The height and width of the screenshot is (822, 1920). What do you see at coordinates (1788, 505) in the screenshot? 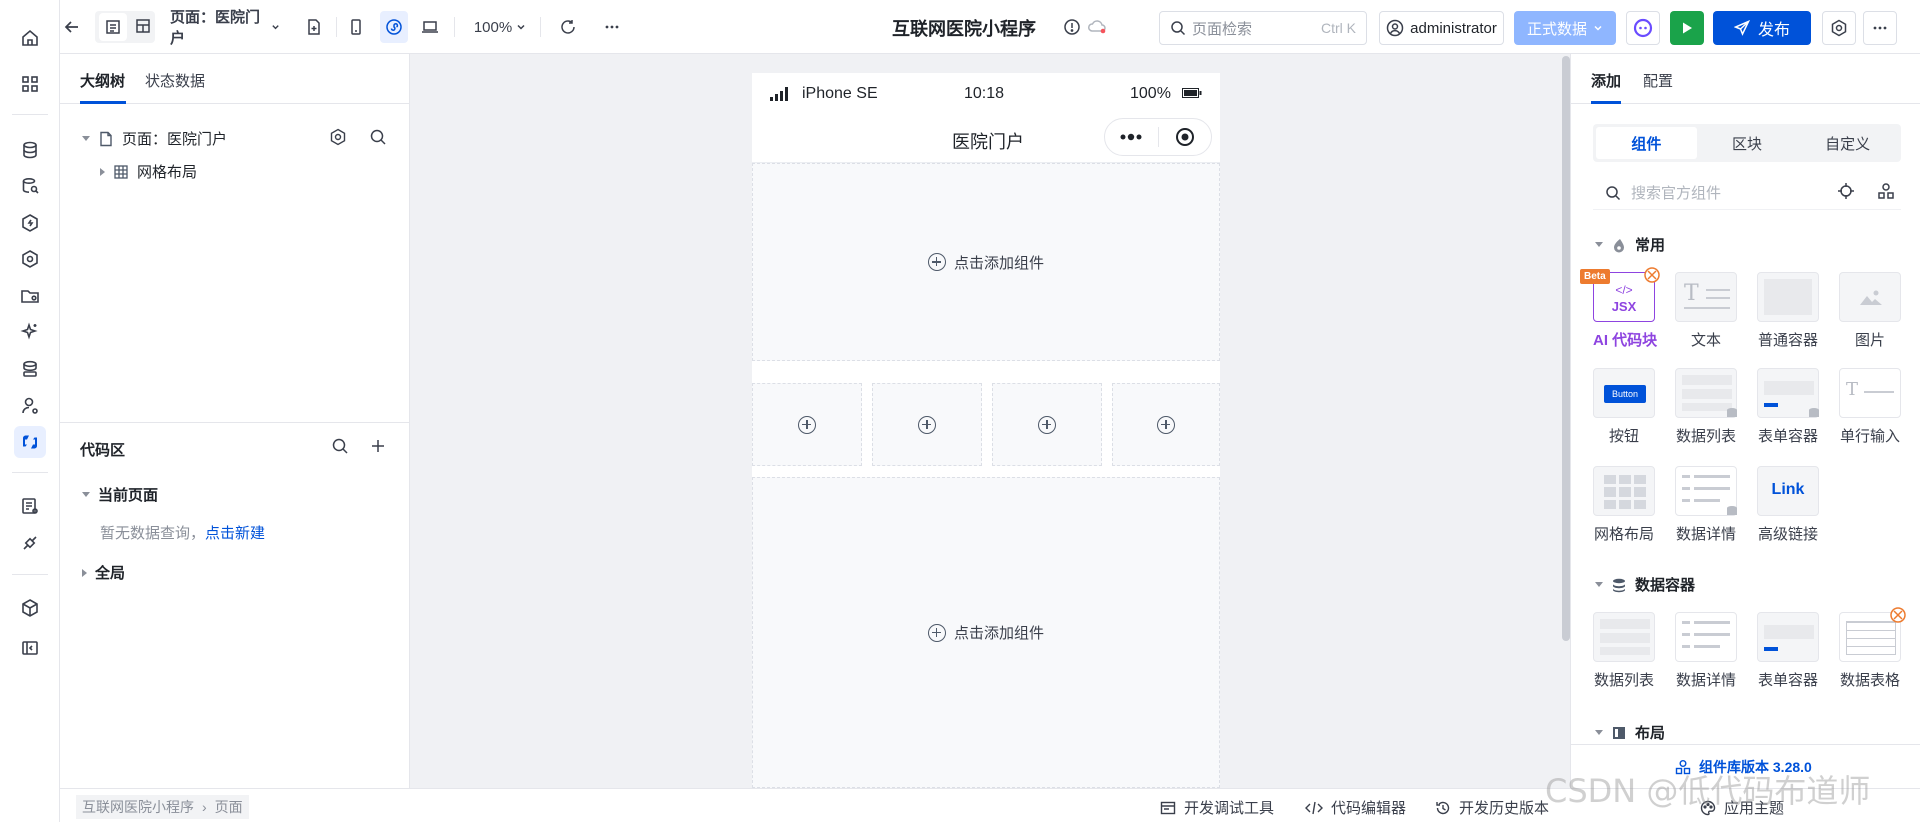
I see `component-advanced-link: Link 高级链接` at bounding box center [1788, 505].